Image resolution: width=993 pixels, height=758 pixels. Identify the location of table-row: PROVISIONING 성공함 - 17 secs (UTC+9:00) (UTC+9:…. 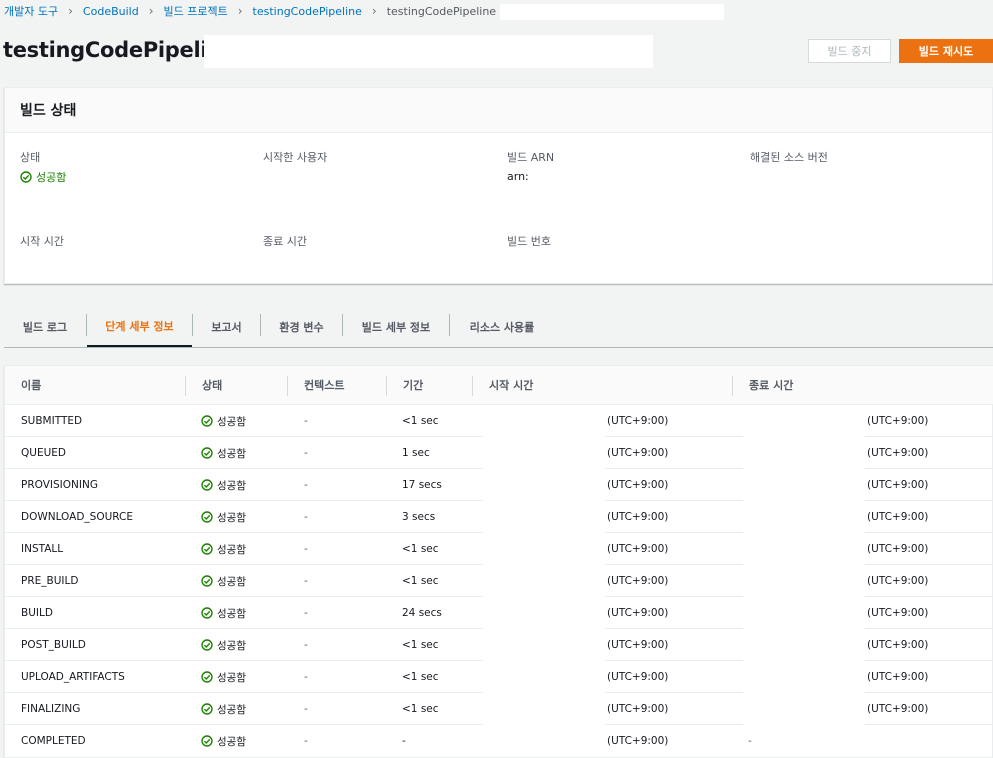
(499, 485).